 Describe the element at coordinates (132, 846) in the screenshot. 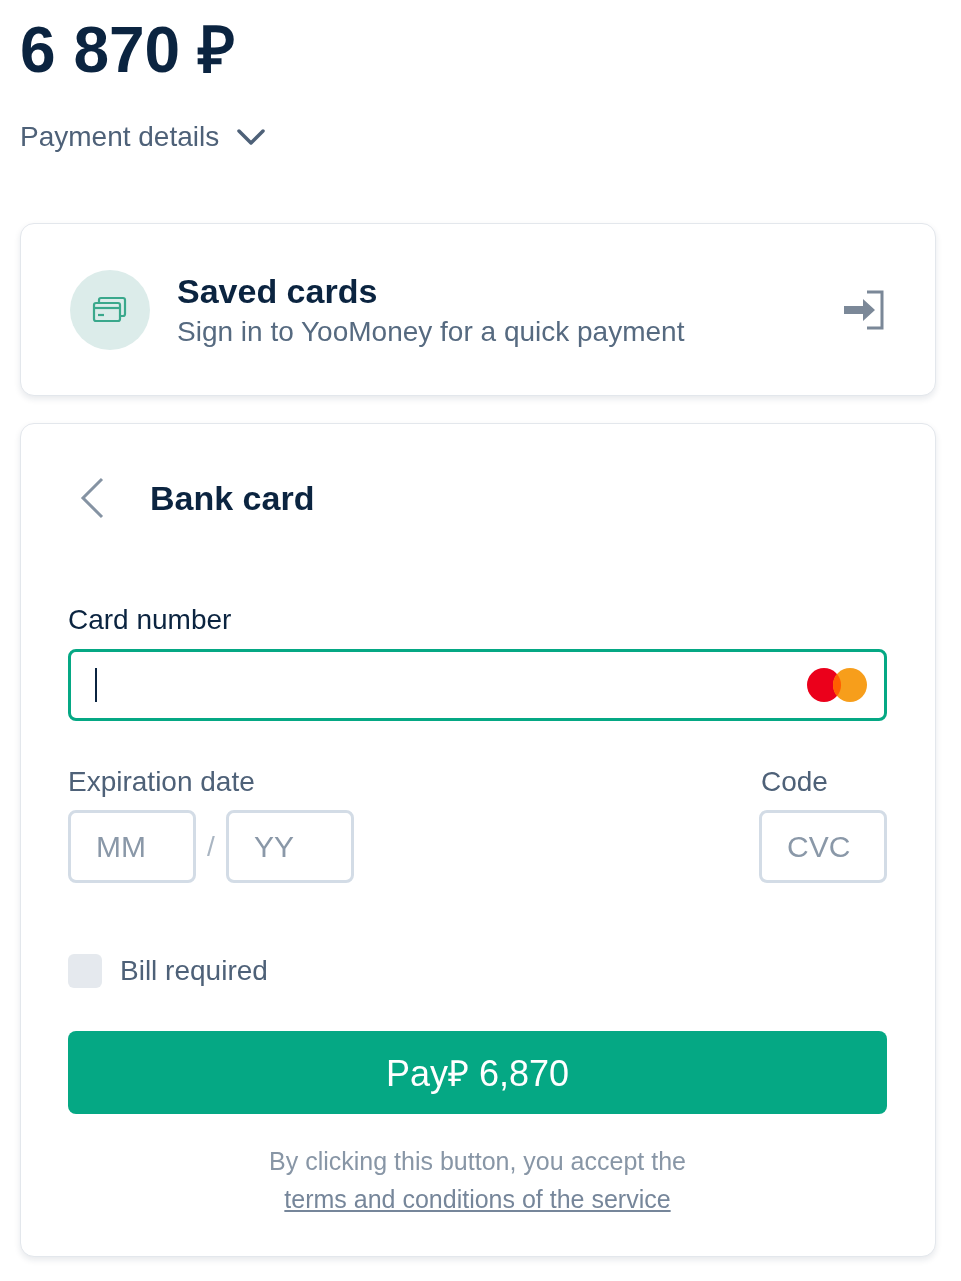

I see `month-field: MM` at that location.